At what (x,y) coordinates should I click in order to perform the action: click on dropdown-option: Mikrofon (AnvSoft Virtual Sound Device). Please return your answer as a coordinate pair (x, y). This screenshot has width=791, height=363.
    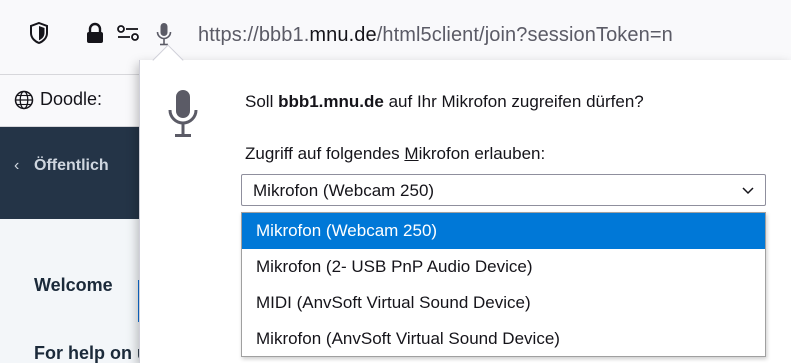
    Looking at the image, I should click on (503, 339).